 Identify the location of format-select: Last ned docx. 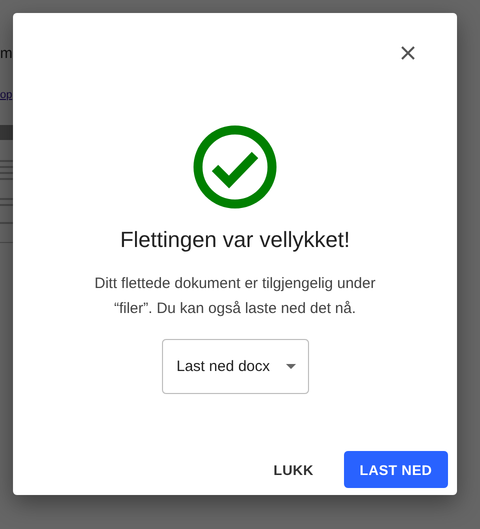
(235, 366).